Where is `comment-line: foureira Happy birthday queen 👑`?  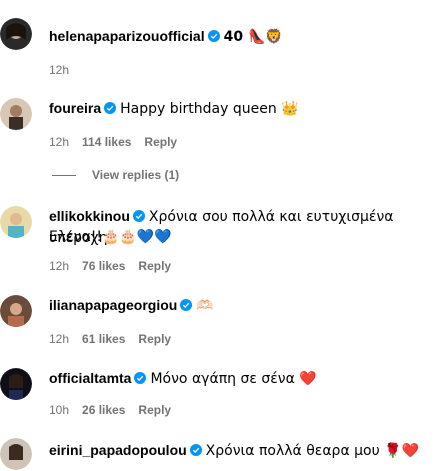
comment-line: foureira Happy birthday queen 👑 is located at coordinates (243, 108).